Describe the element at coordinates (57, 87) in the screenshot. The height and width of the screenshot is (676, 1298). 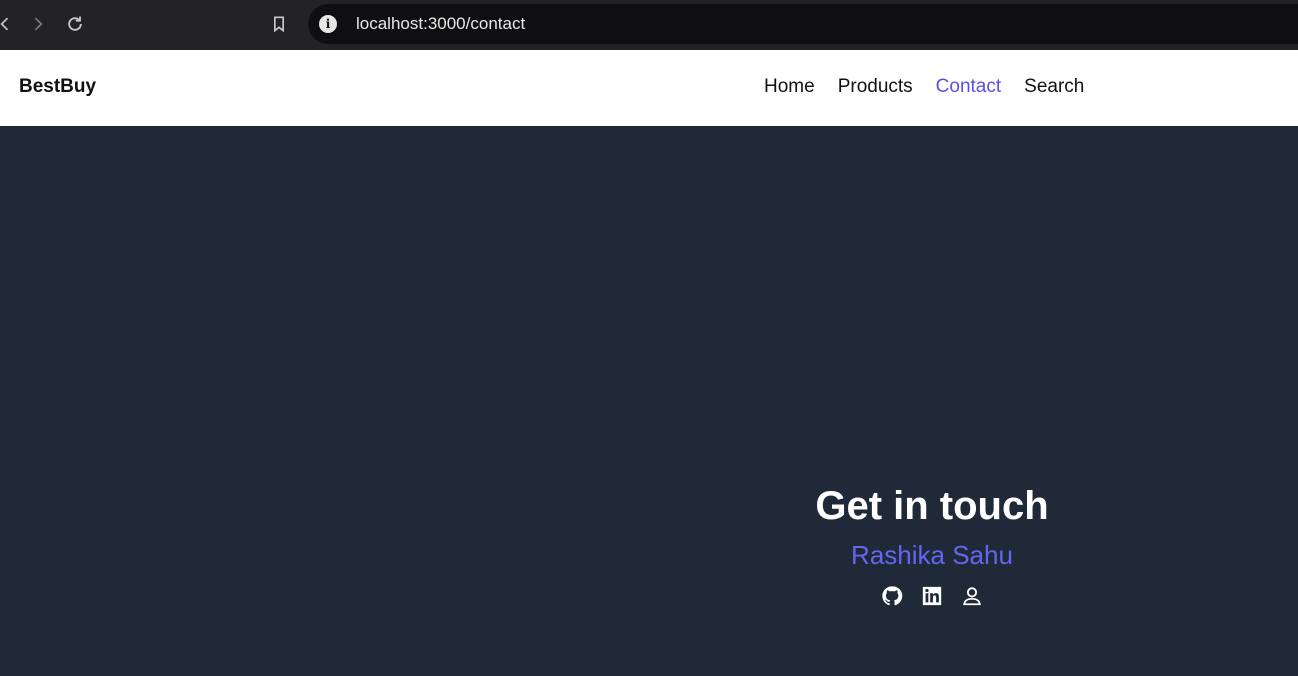
I see `brand-logo: BestBuy` at that location.